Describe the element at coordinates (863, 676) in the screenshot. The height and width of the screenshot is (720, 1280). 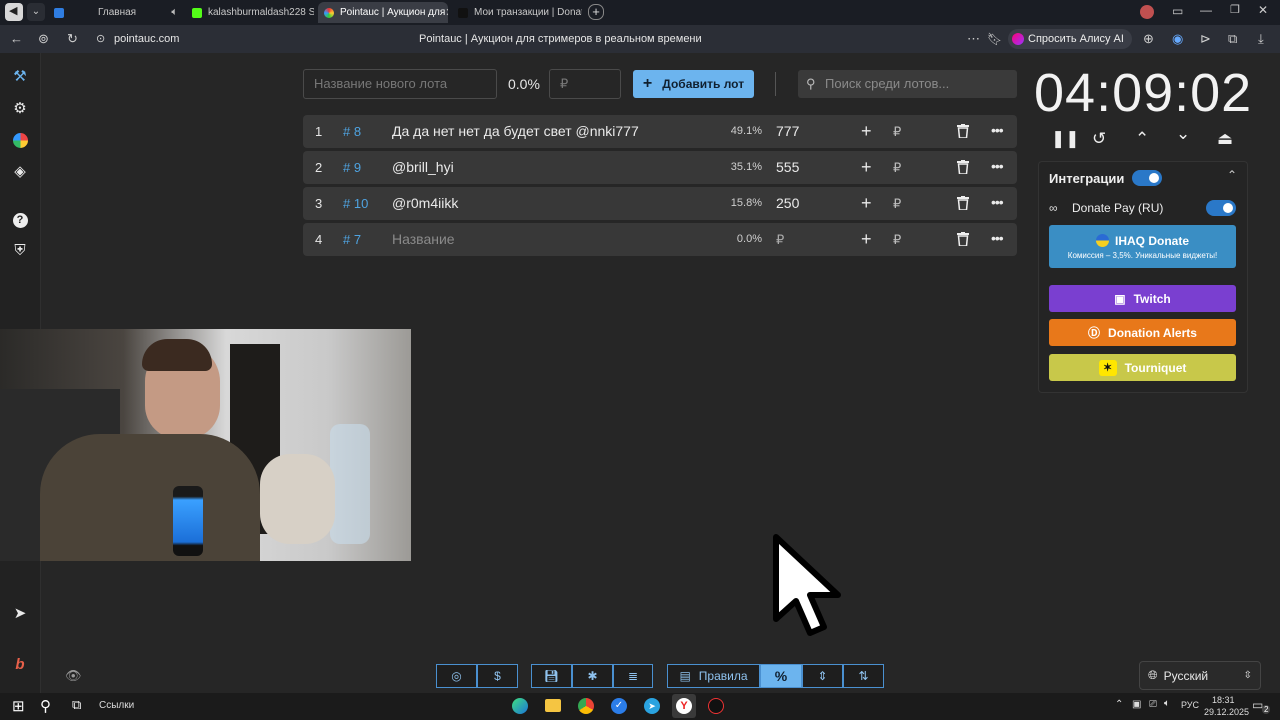
I see `sort-button: ⇅` at that location.